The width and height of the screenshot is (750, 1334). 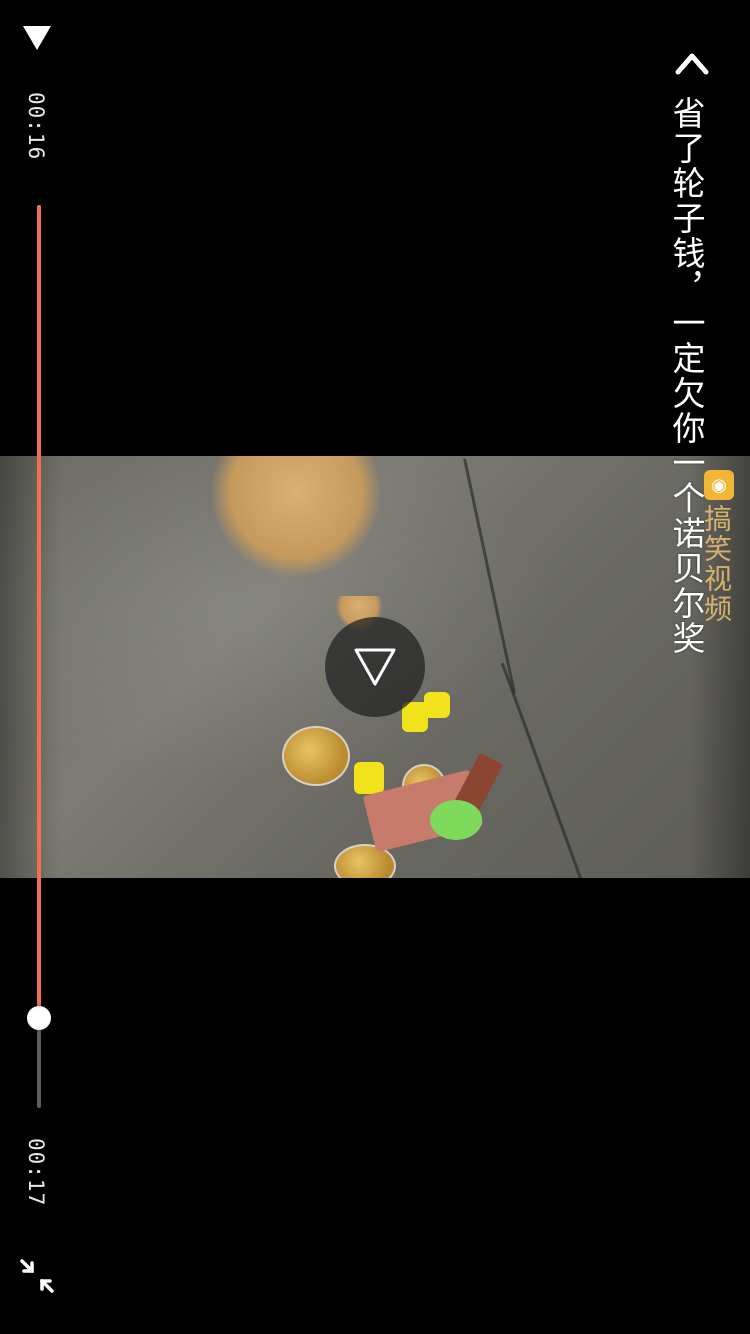 I want to click on robot-can, so click(x=316, y=756).